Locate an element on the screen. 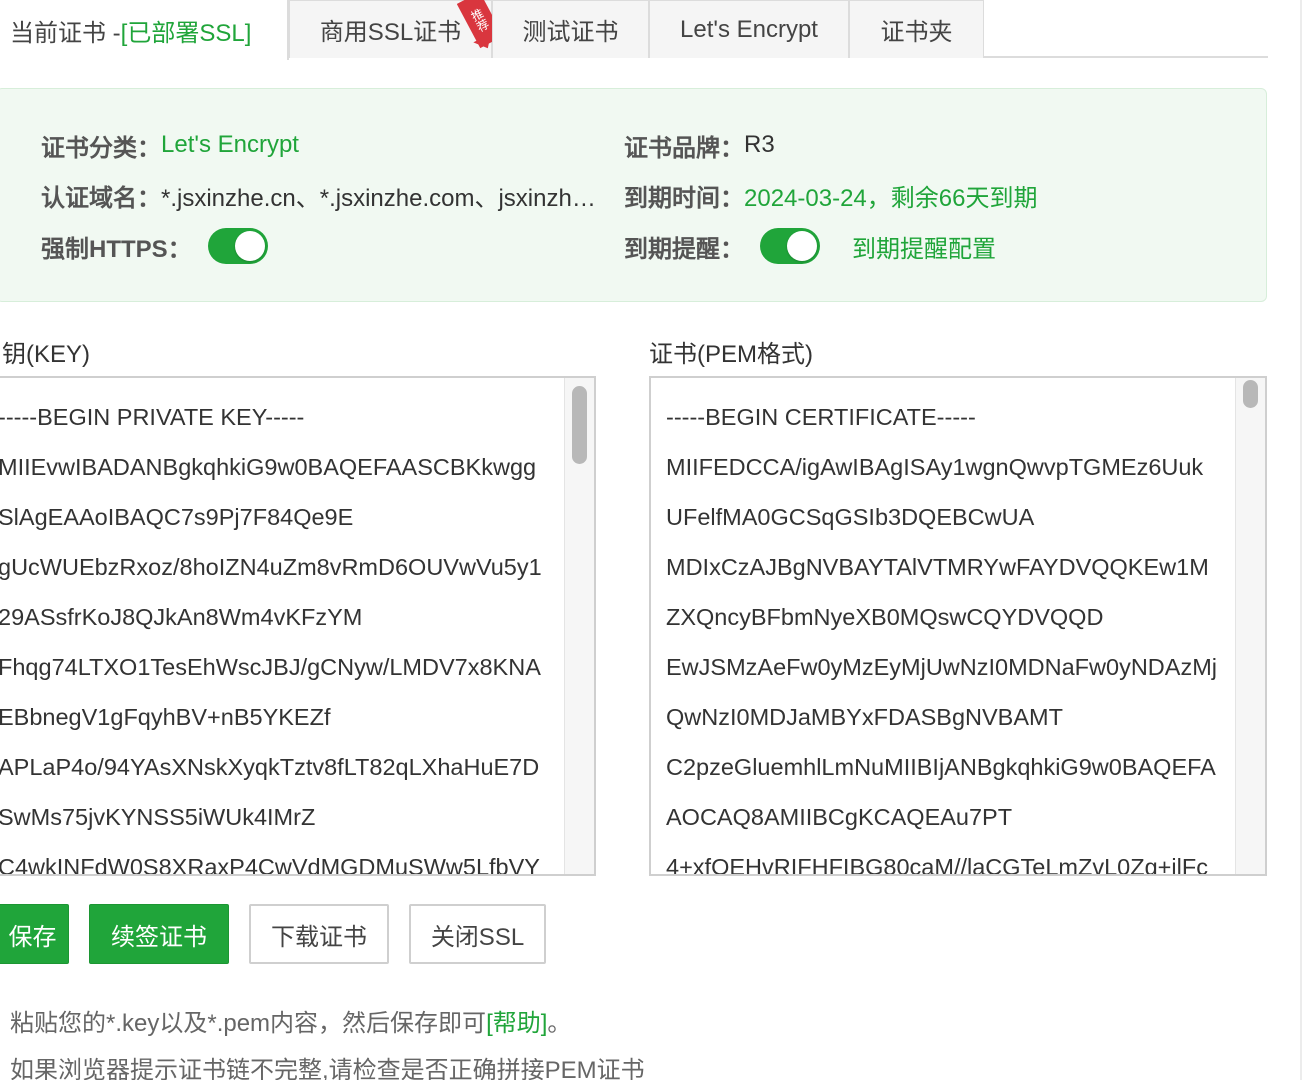  force-https-row: 强制HTTPS： is located at coordinates (154, 246).